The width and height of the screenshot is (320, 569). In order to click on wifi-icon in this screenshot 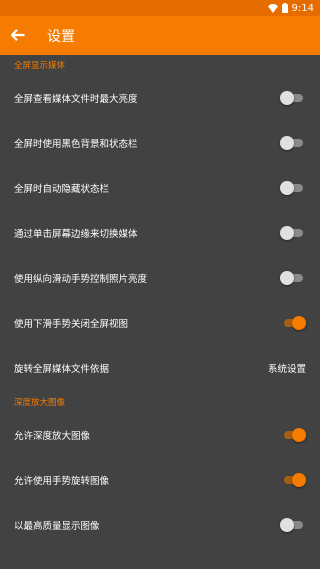, I will do `click(272, 8)`.